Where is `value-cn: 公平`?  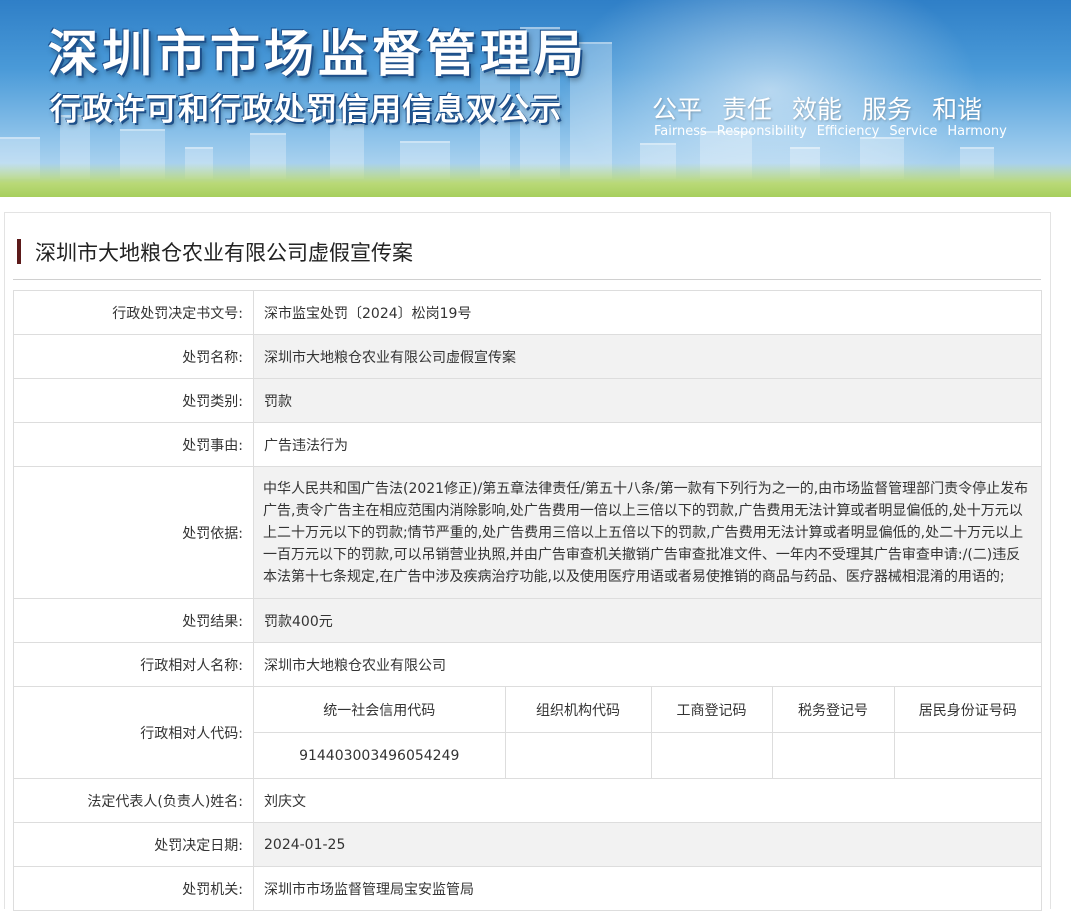
value-cn: 公平 is located at coordinates (677, 109).